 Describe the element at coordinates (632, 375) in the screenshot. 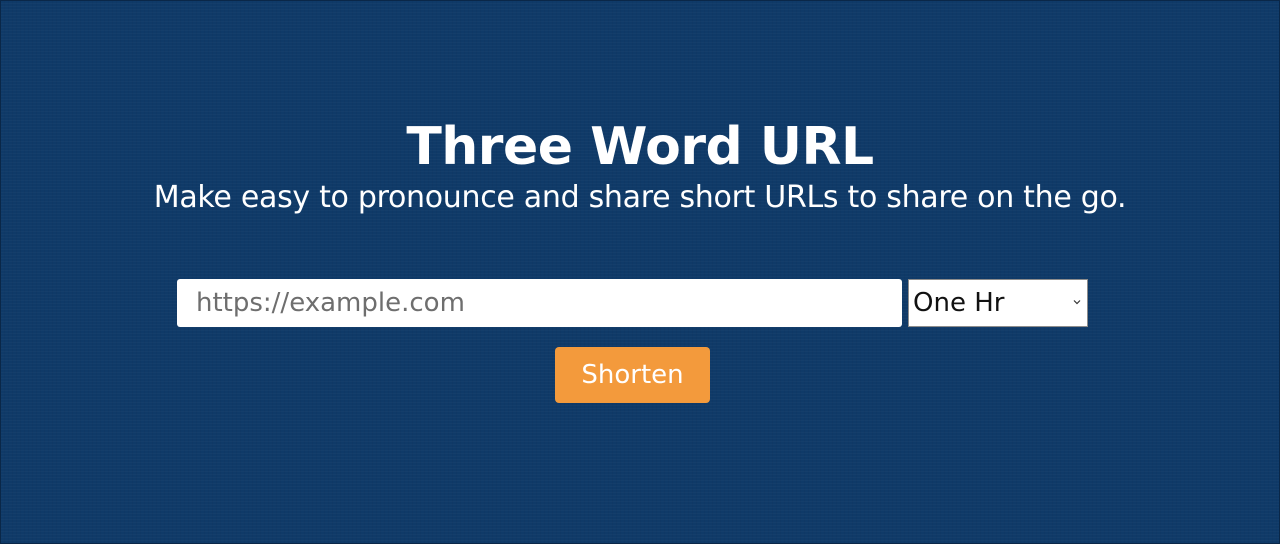

I see `shorten-button: Shorten` at that location.